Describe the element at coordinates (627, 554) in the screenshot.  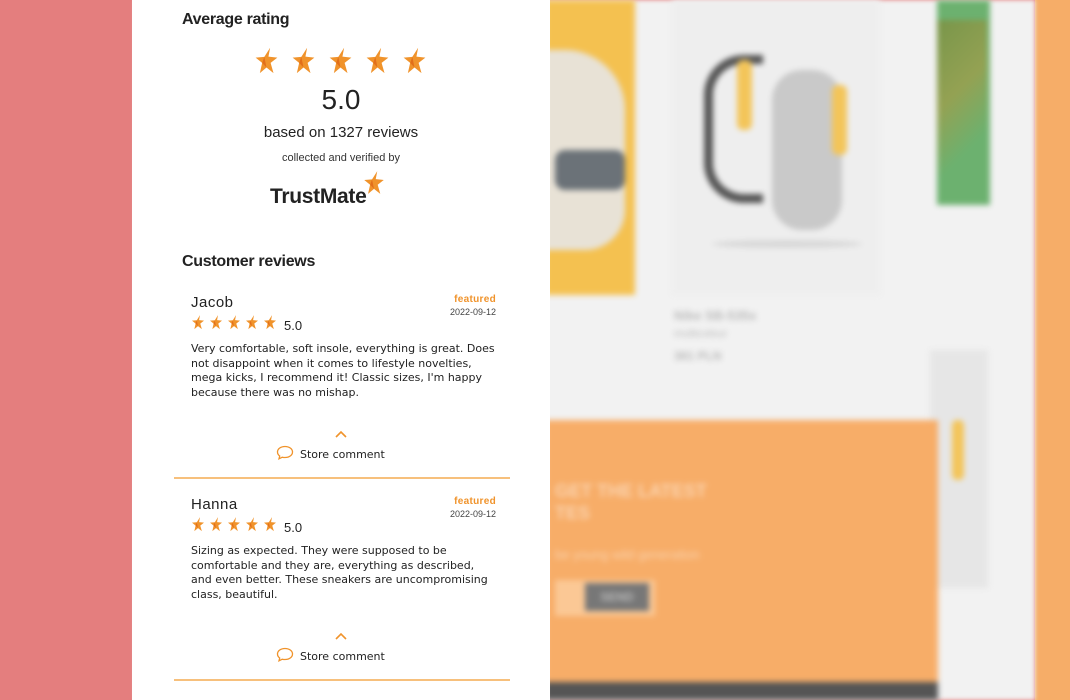
I see `newsletter-subtitle: be young wild generation` at that location.